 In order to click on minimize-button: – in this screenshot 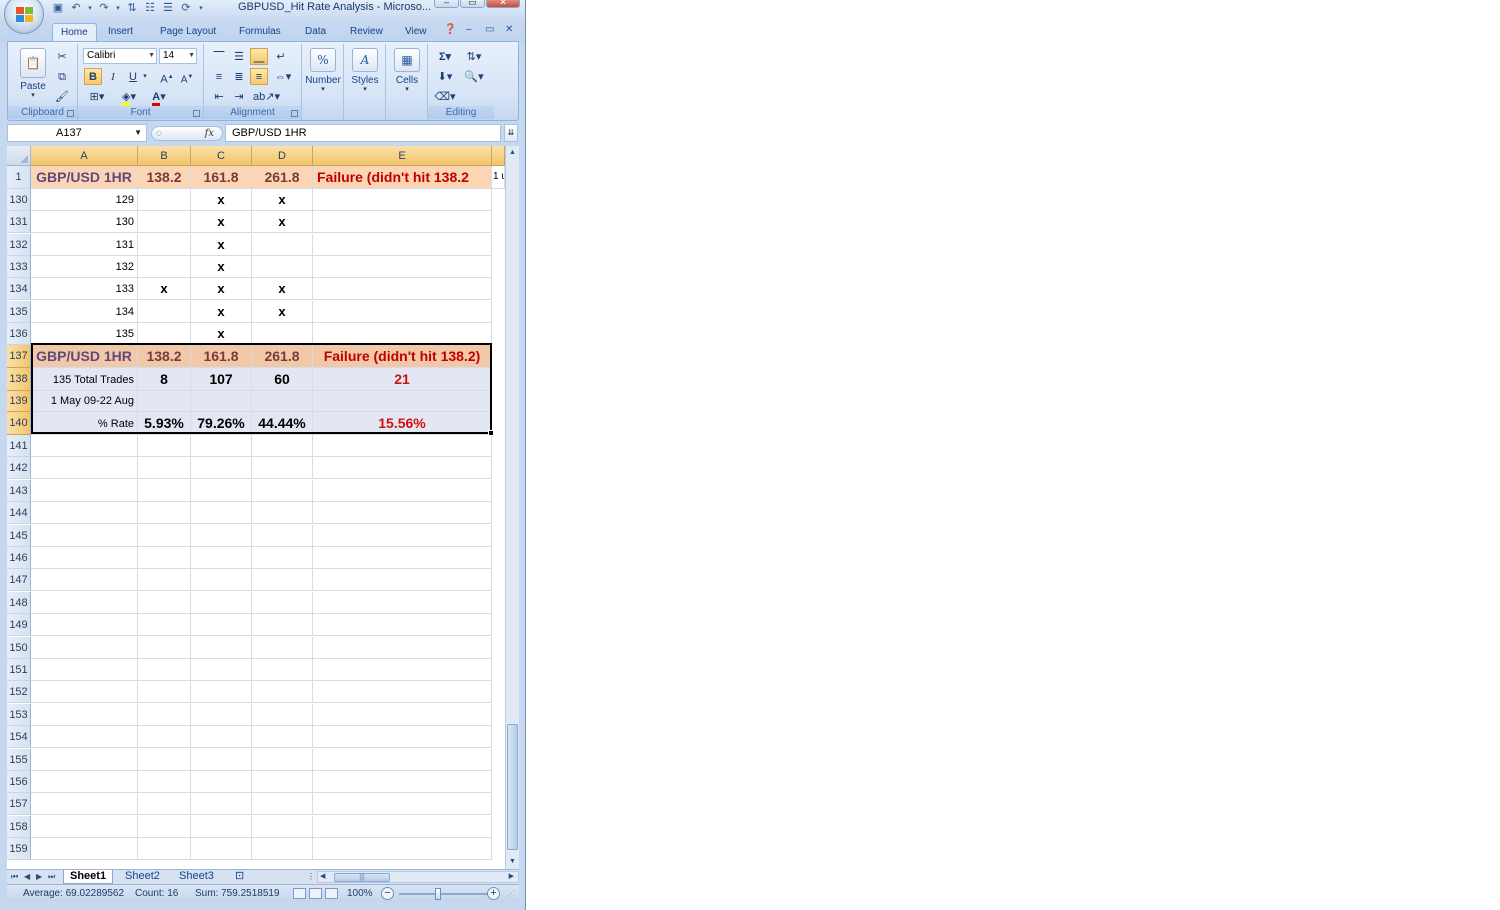, I will do `click(446, 4)`.